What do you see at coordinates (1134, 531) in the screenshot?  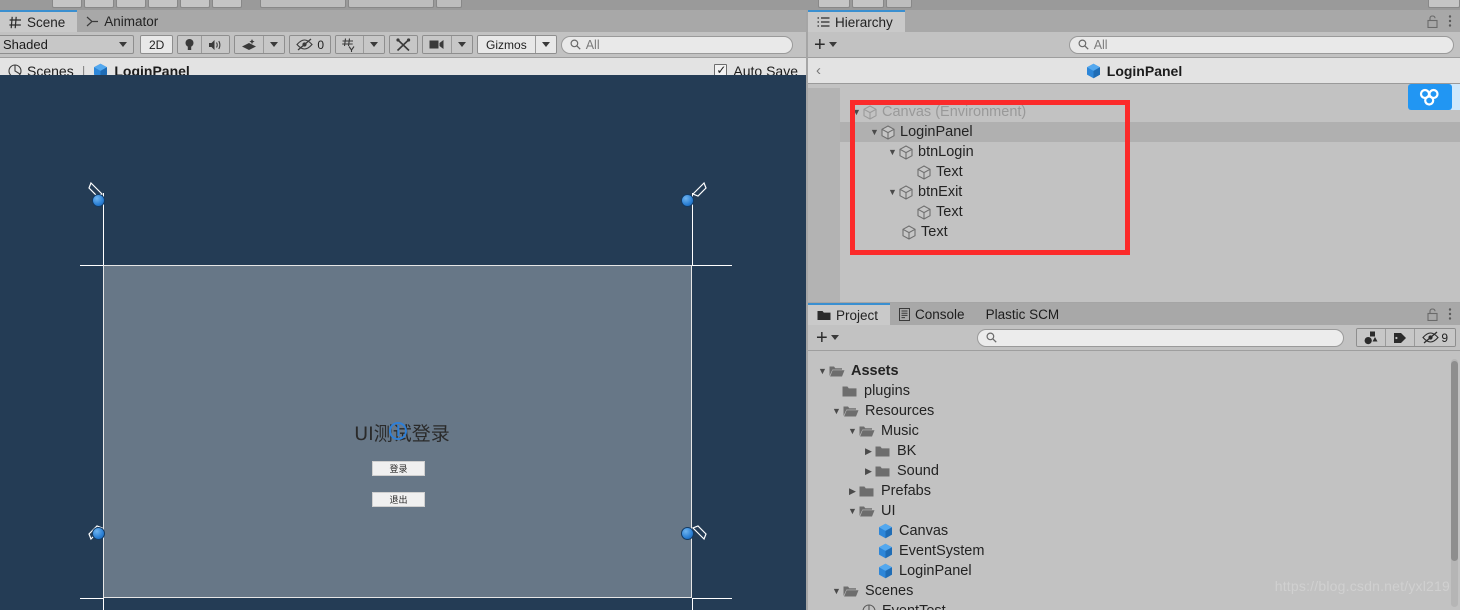 I see `project-row-canvas: Canvas` at bounding box center [1134, 531].